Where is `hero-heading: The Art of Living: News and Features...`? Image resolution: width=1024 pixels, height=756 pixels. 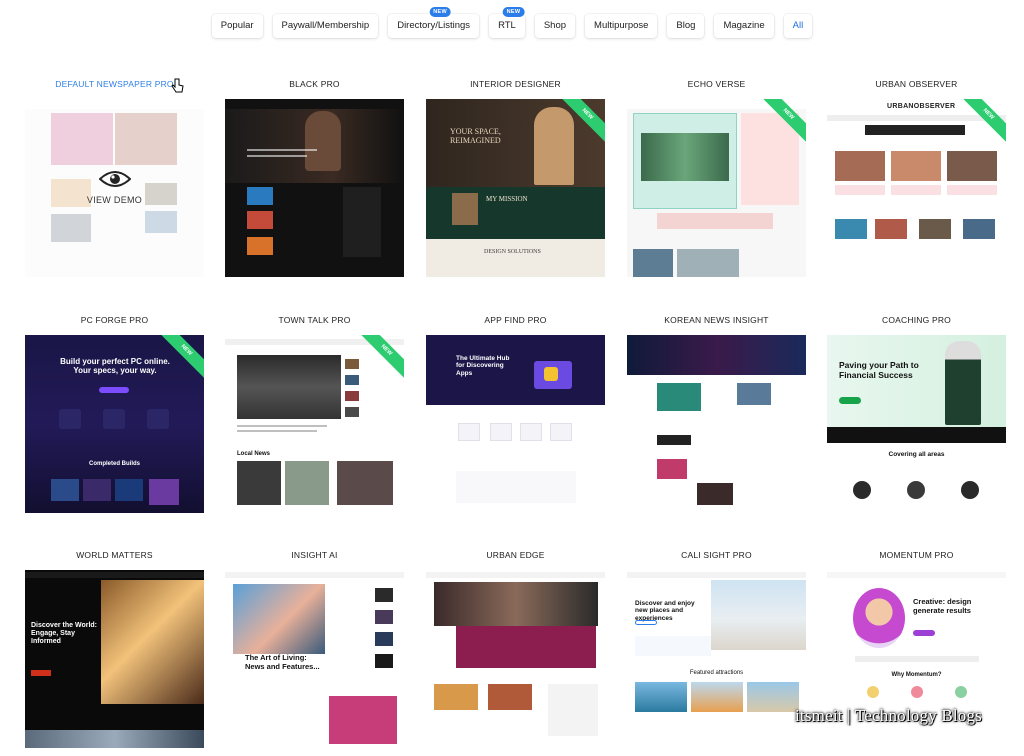 hero-heading: The Art of Living: News and Features... is located at coordinates (282, 662).